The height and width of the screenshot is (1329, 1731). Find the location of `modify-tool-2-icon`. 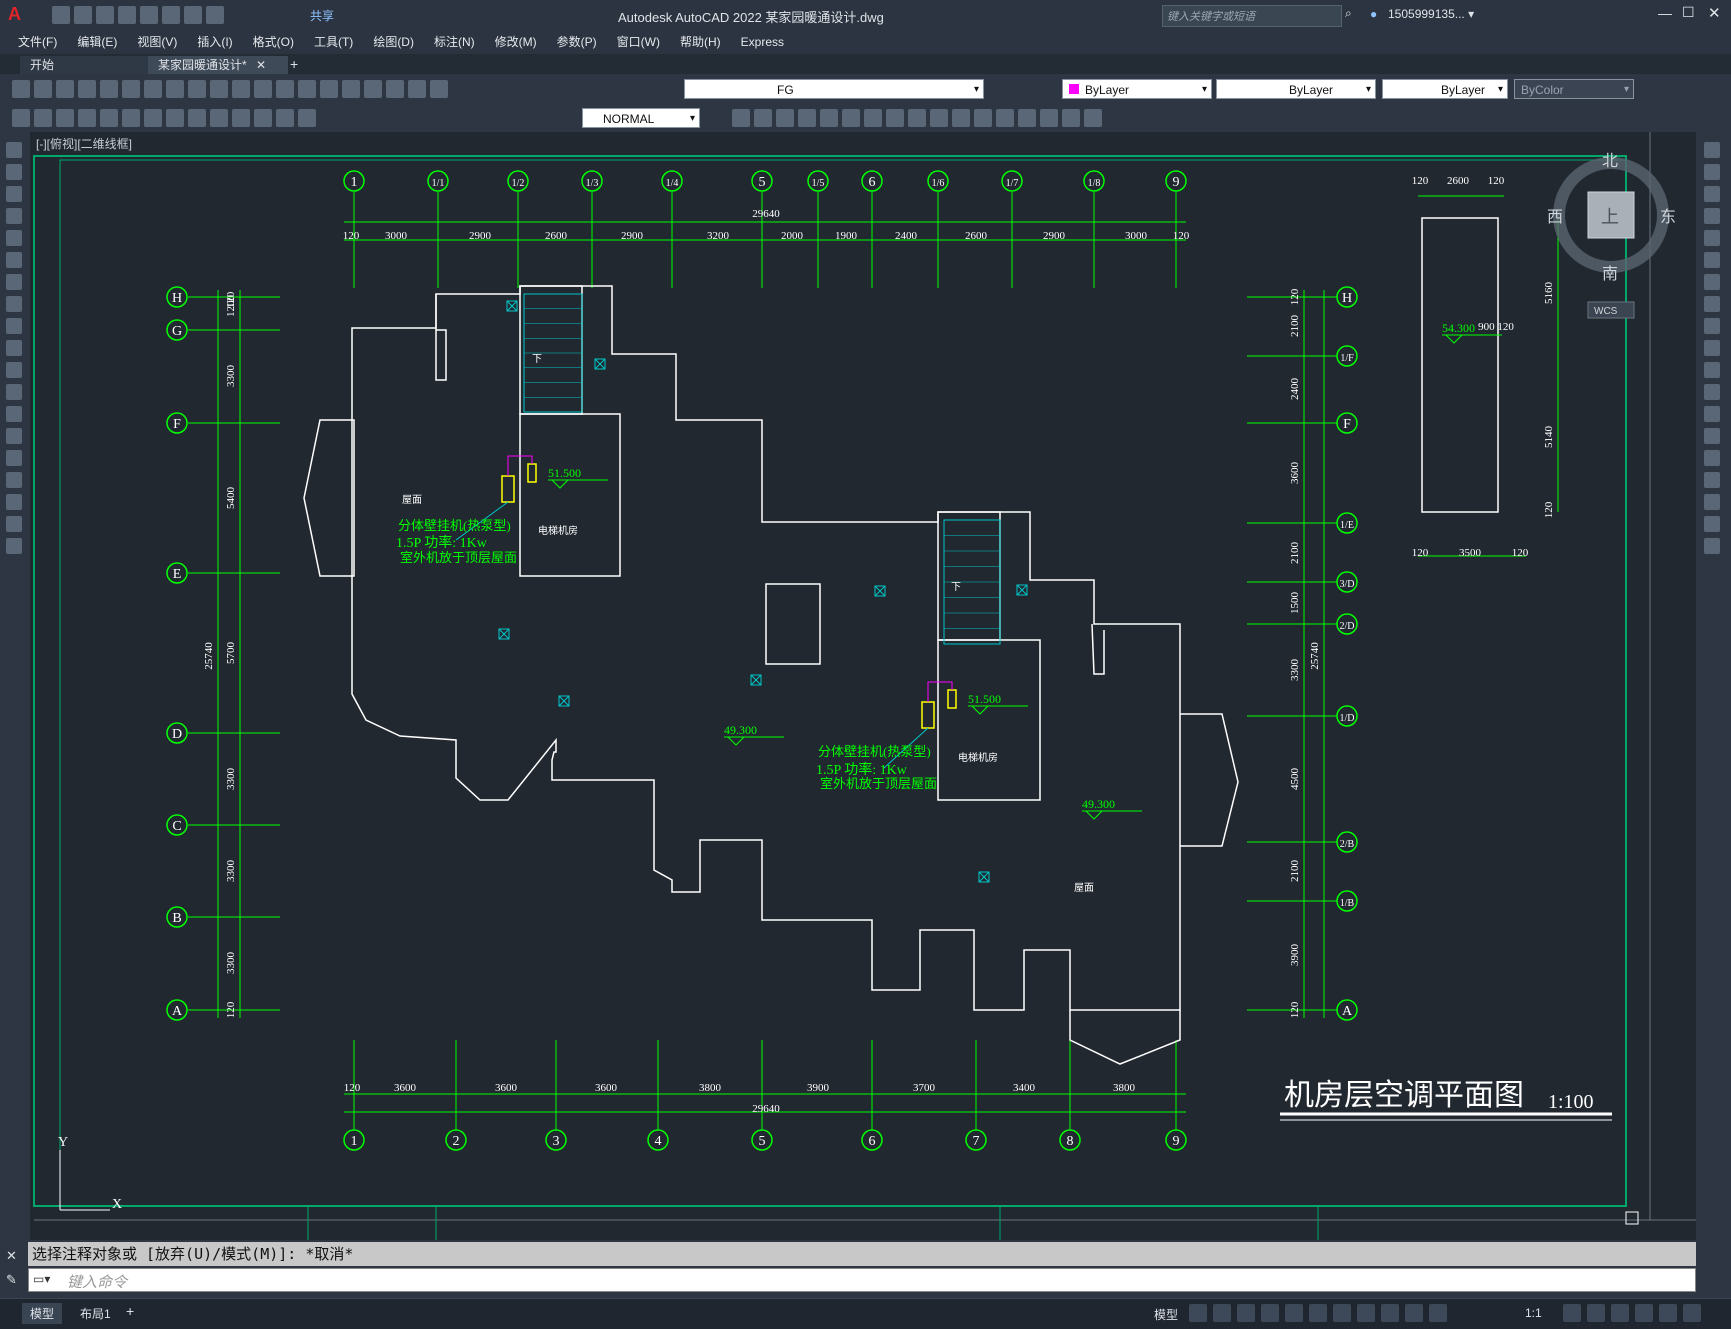

modify-tool-2-icon is located at coordinates (1712, 194).